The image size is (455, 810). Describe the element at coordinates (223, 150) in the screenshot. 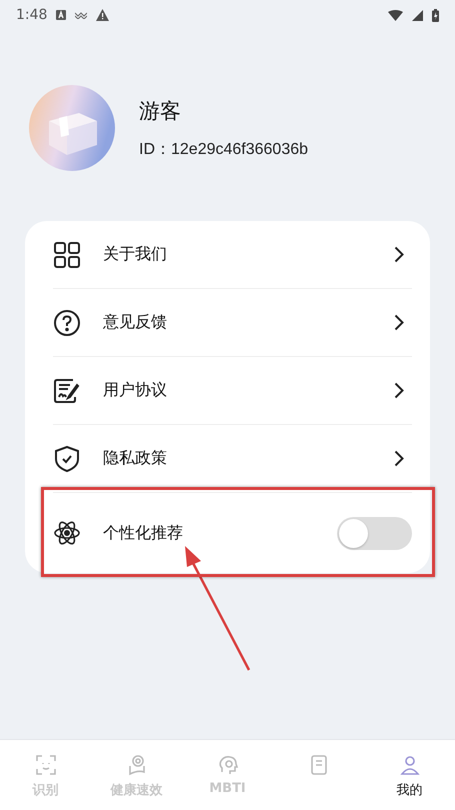

I see `user-id: ID：12e29c46f366036b` at that location.